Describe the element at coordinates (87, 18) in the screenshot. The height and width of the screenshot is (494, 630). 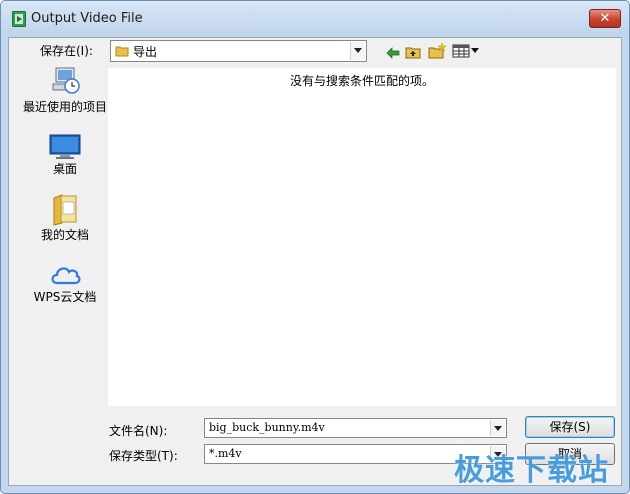
I see `window-title: Output Video File` at that location.